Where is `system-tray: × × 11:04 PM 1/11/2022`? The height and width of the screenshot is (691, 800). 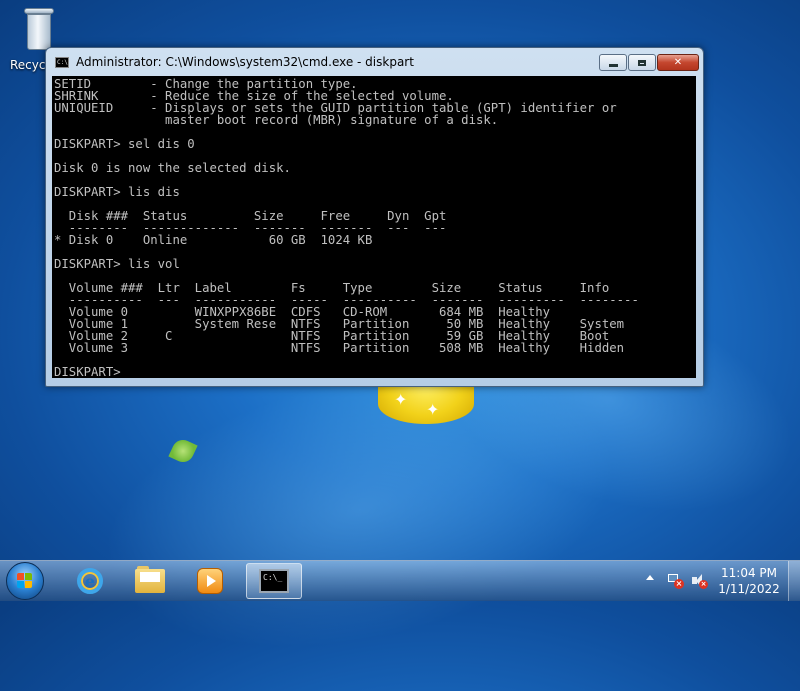 system-tray: × × 11:04 PM 1/11/2022 is located at coordinates (720, 581).